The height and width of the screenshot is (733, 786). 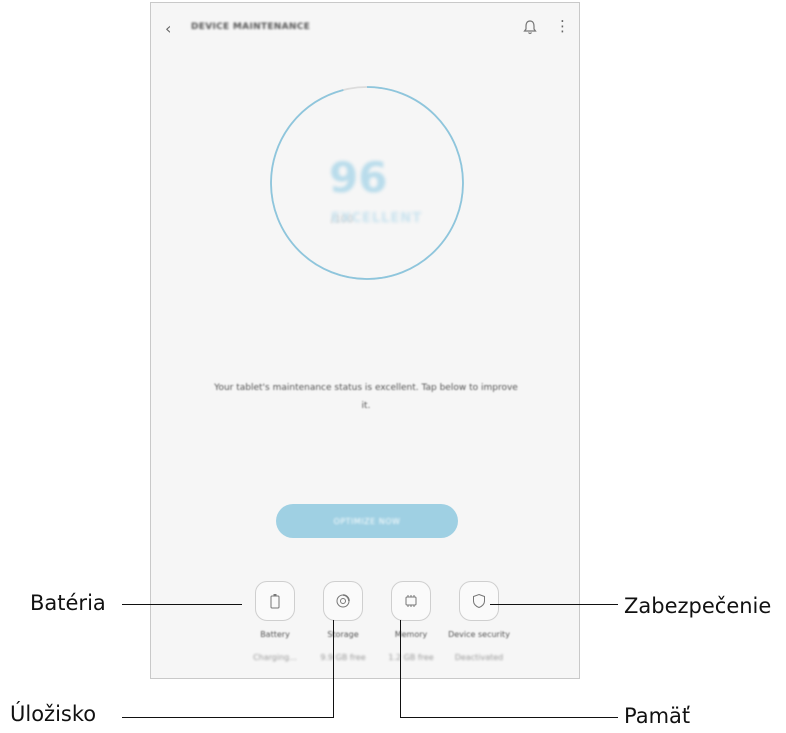 What do you see at coordinates (228, 718) in the screenshot?
I see `storage-callout-line-h` at bounding box center [228, 718].